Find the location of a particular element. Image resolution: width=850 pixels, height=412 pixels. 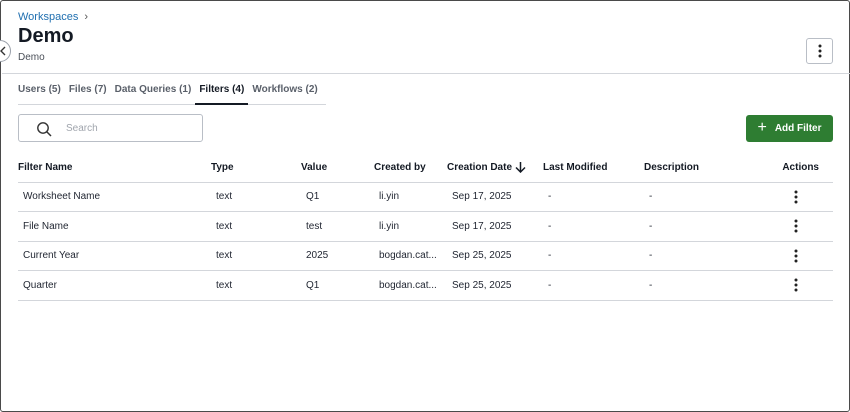

column-header-created-by: Created by is located at coordinates (410, 168).